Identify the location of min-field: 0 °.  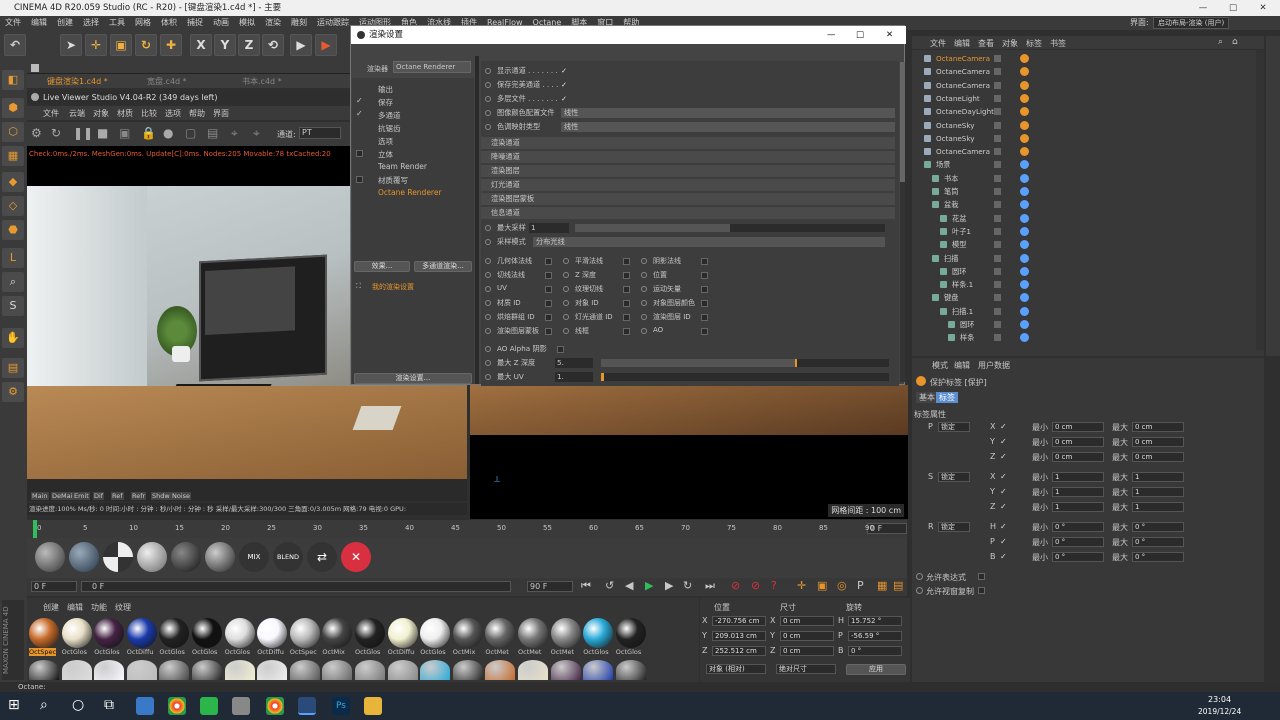
(1078, 527).